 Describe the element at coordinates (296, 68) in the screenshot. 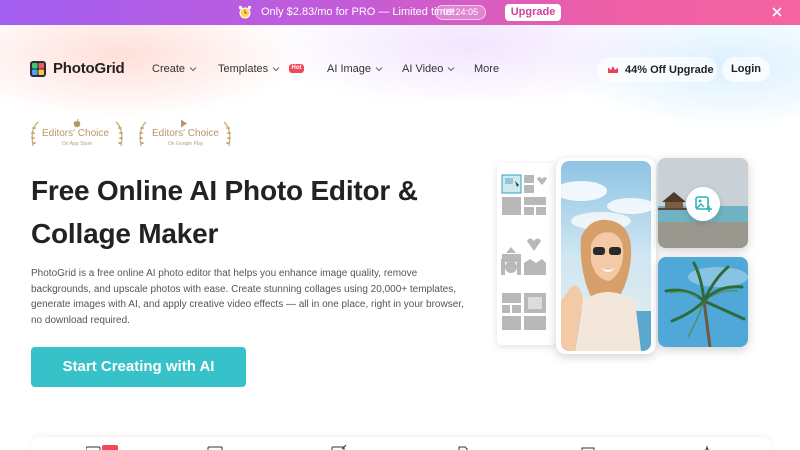

I see `hot-badge: Hot` at that location.